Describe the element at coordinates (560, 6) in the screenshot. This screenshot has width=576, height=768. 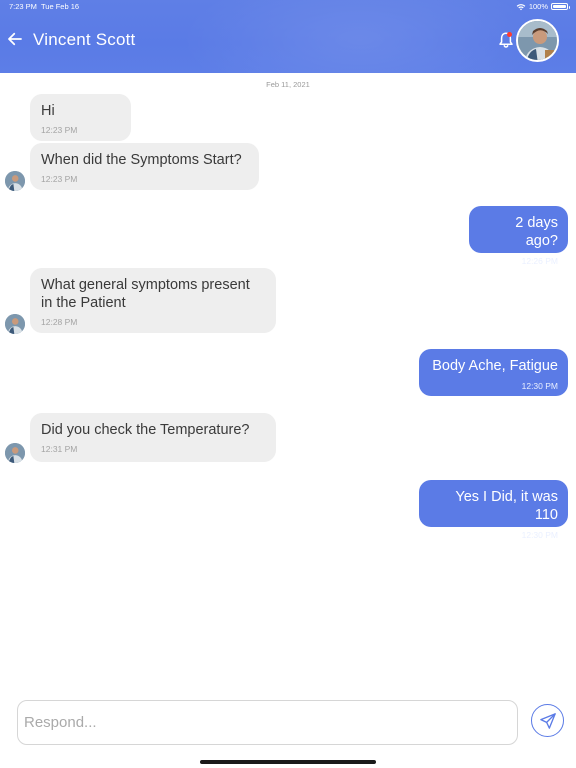
I see `battery-icon` at that location.